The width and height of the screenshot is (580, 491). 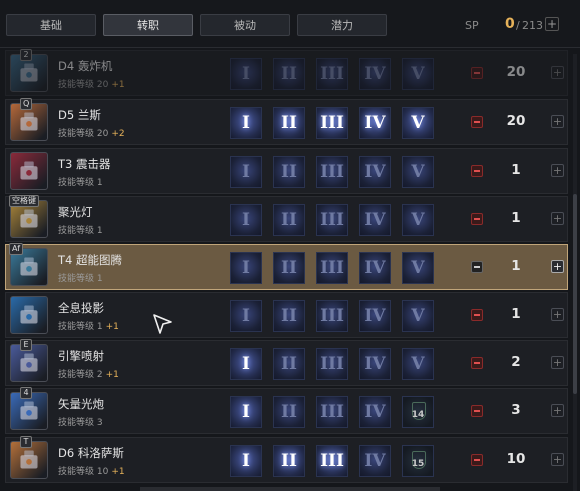 I want to click on hotkey-badge: 2, so click(x=26, y=55).